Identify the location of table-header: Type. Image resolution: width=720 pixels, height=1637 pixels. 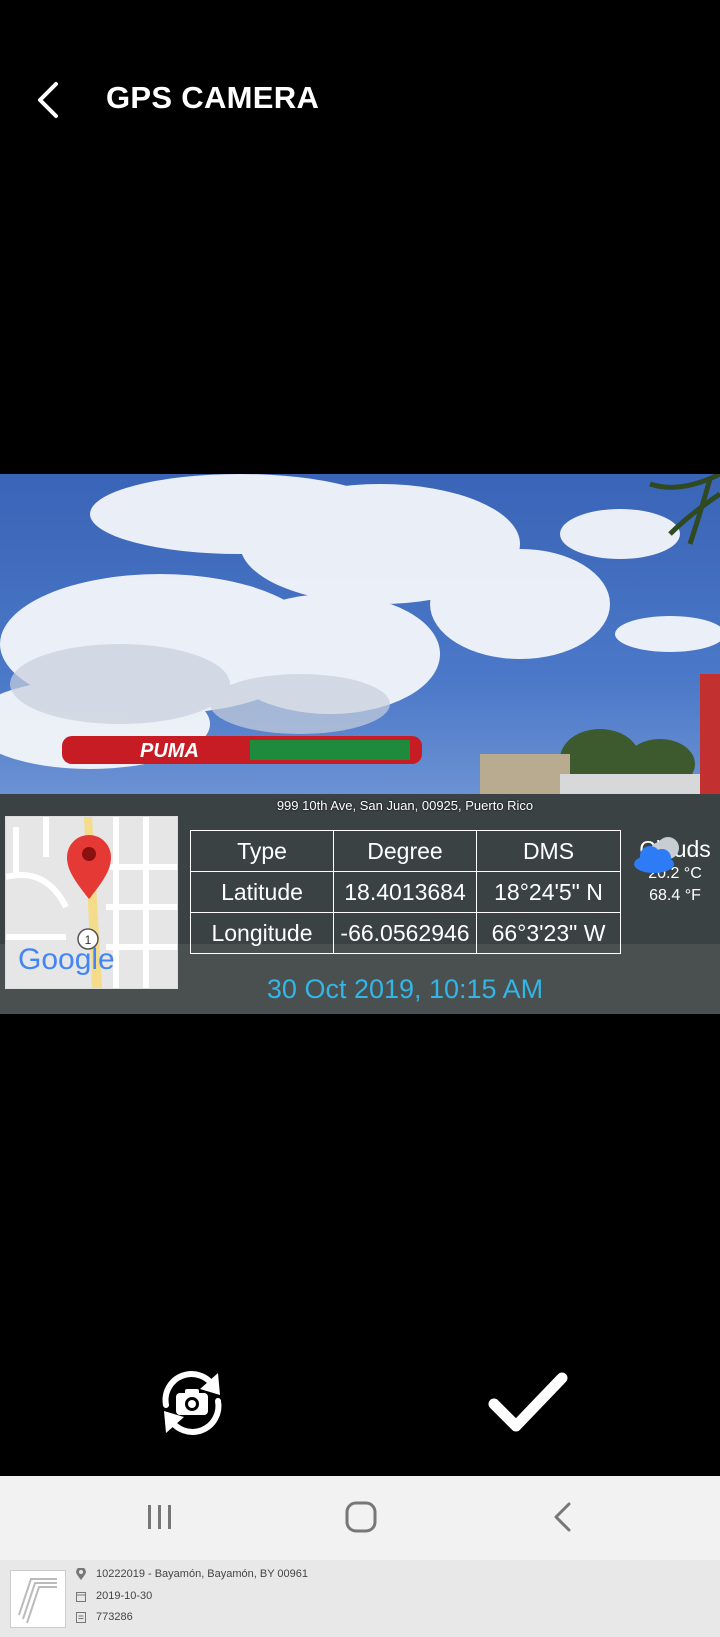
(262, 851).